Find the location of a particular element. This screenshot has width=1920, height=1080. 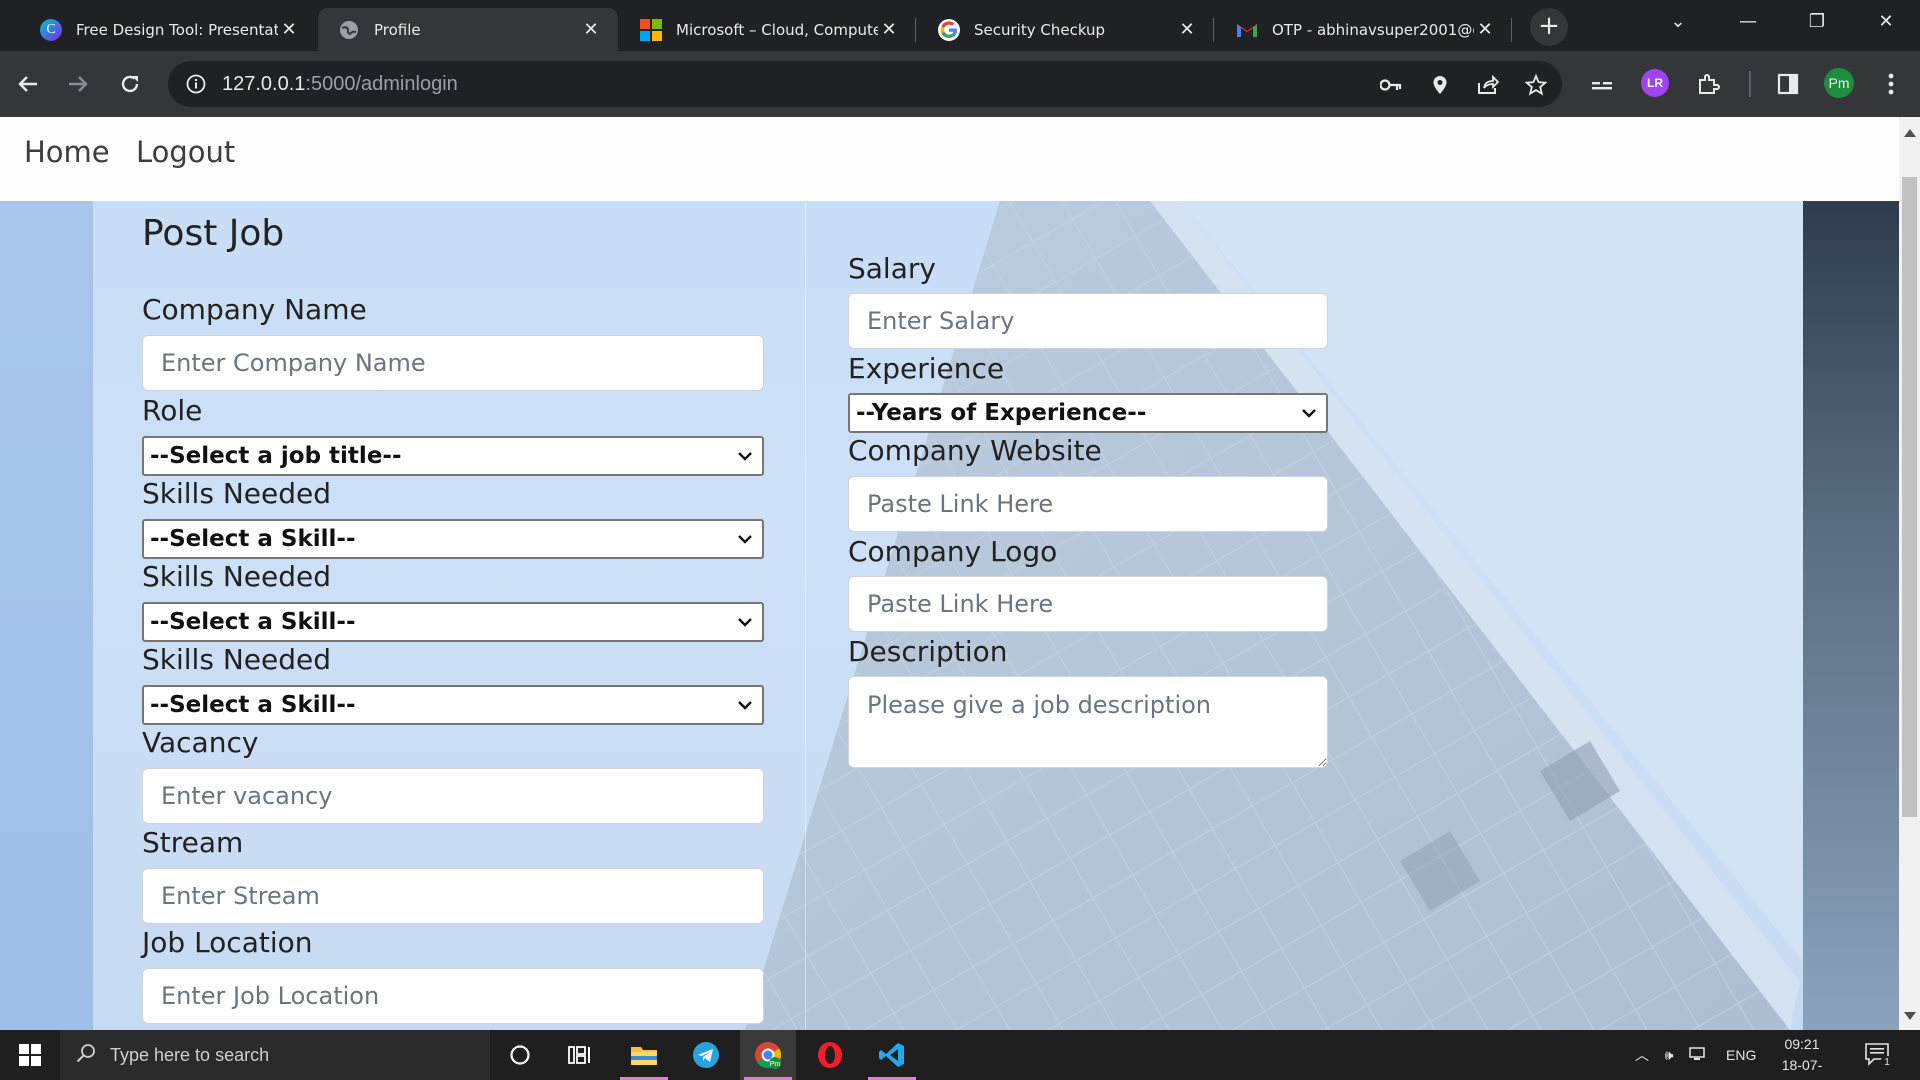

tab-separator is located at coordinates (1511, 30).